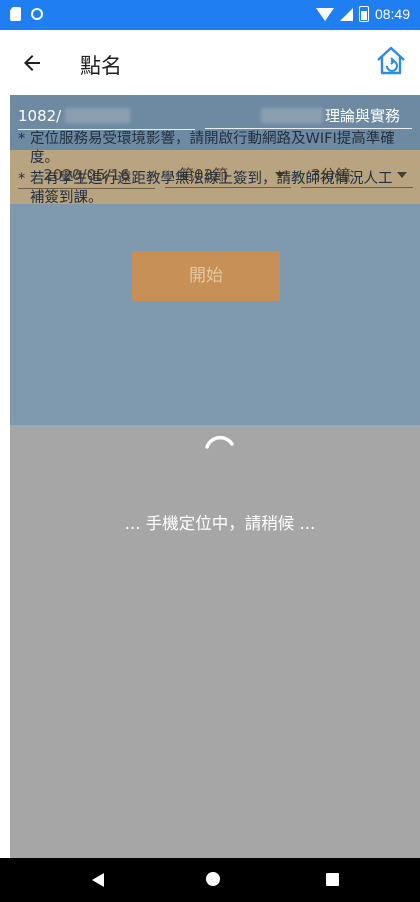 The height and width of the screenshot is (902, 420). Describe the element at coordinates (210, 62) in the screenshot. I see `app-bar: 點名` at that location.